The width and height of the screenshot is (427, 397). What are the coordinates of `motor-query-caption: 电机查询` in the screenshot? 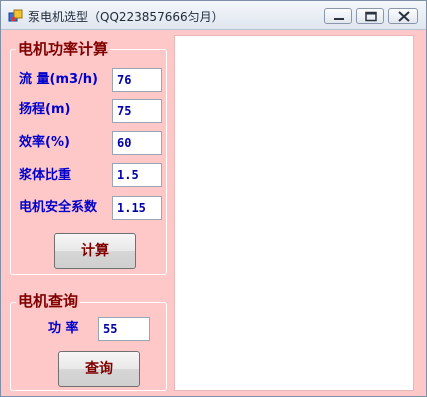 It's located at (48, 301).